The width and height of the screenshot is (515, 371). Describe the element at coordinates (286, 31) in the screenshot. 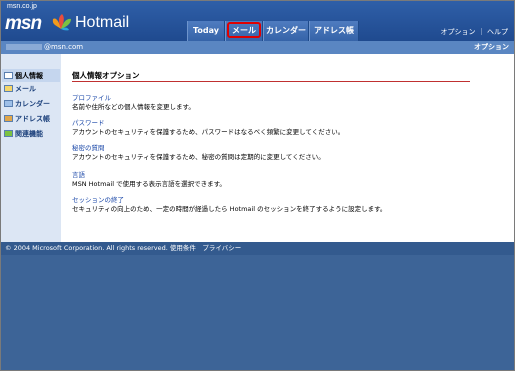

I see `tab-calendar: カレンダー` at that location.